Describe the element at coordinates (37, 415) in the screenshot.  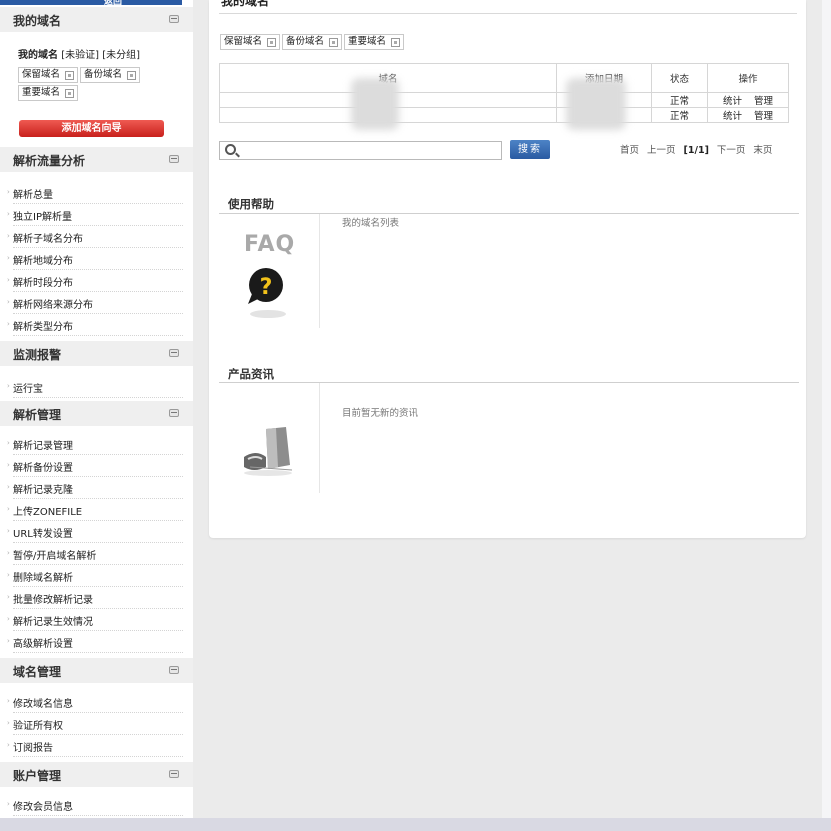
I see `sidebar-header-title: 解析管理` at that location.